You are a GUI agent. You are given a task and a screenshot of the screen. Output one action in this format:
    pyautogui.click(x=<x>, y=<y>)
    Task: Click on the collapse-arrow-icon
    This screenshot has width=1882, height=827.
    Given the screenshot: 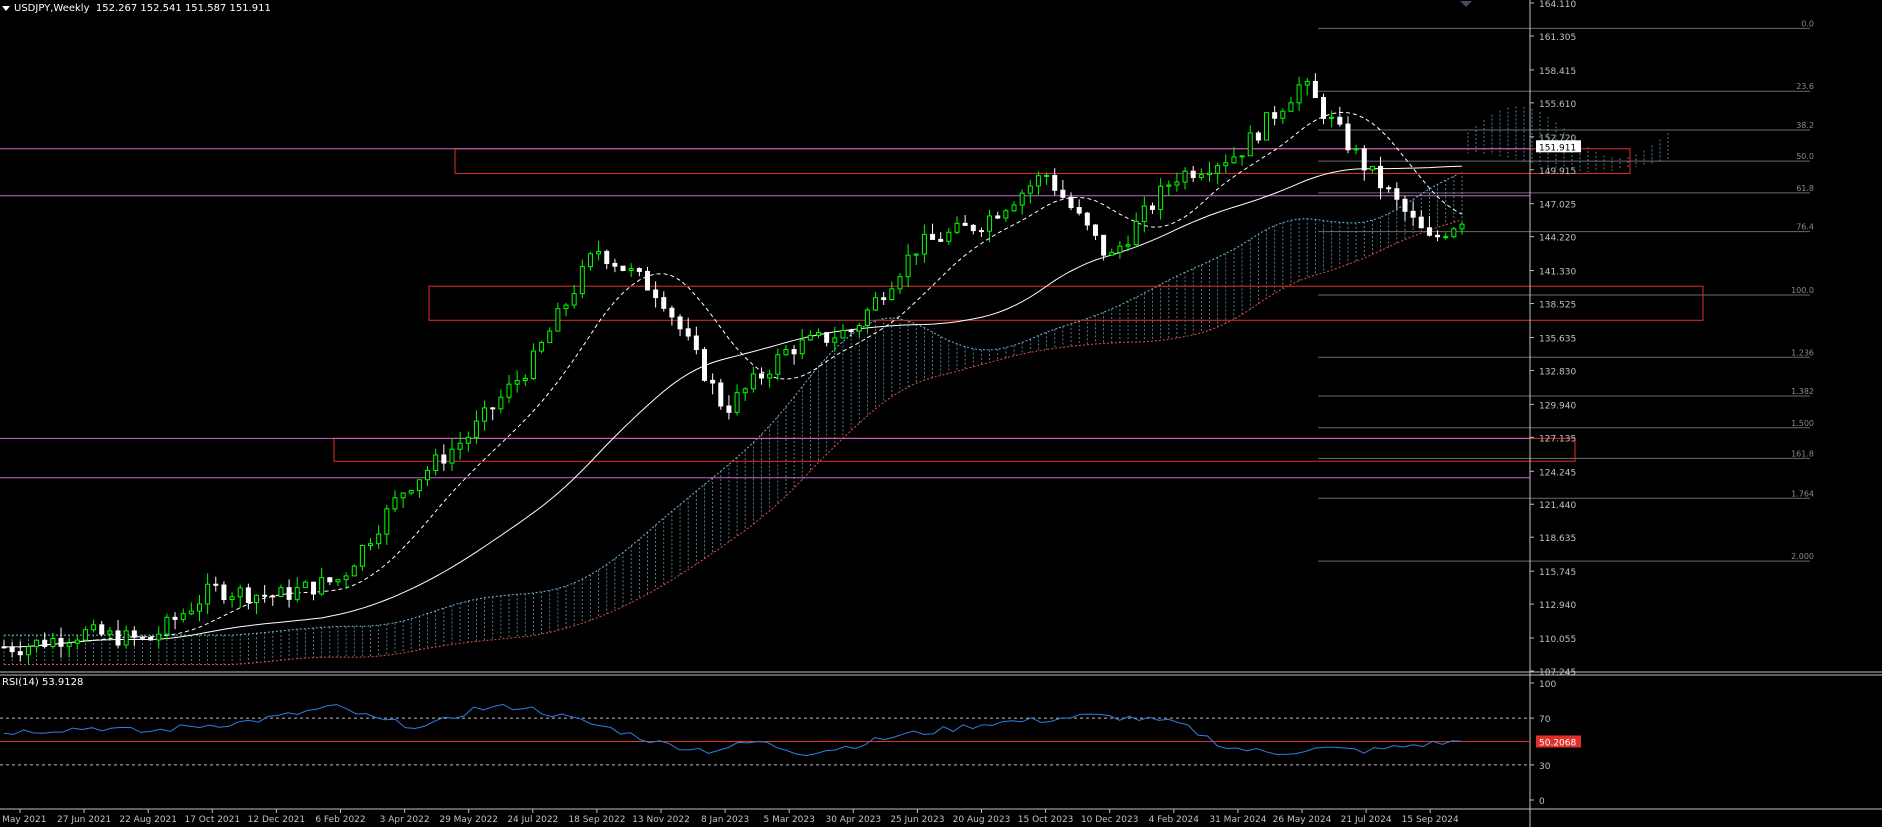 What is the action you would take?
    pyautogui.click(x=6, y=8)
    